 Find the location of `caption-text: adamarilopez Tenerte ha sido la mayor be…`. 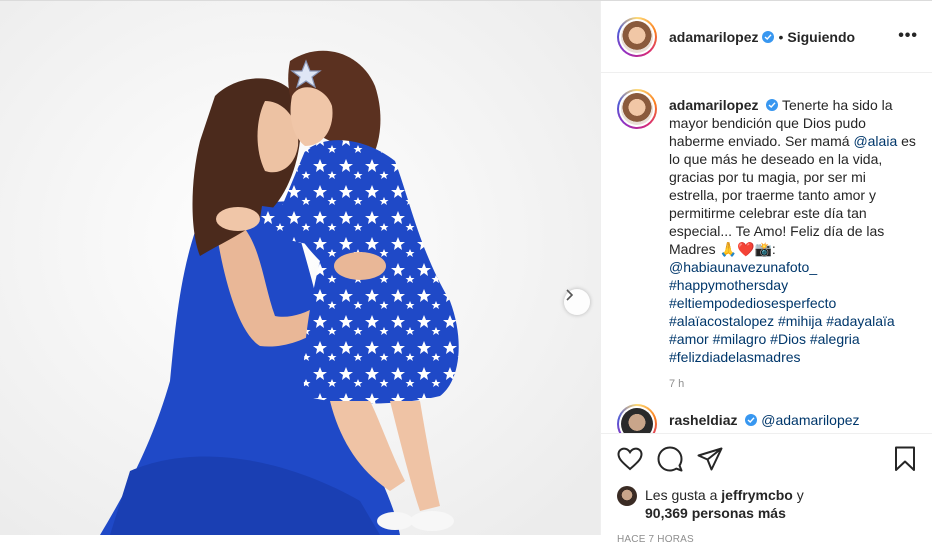

caption-text: adamarilopez Tenerte ha sido la mayor be… is located at coordinates (792, 231).